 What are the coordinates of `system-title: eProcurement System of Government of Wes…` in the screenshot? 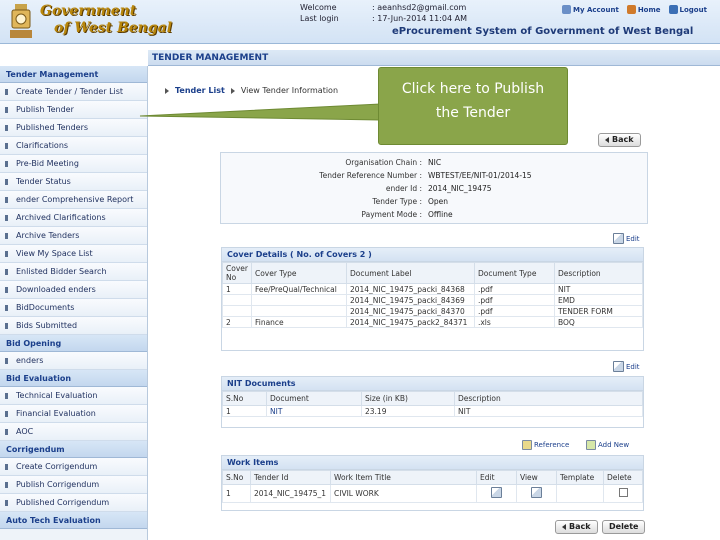 It's located at (543, 31).